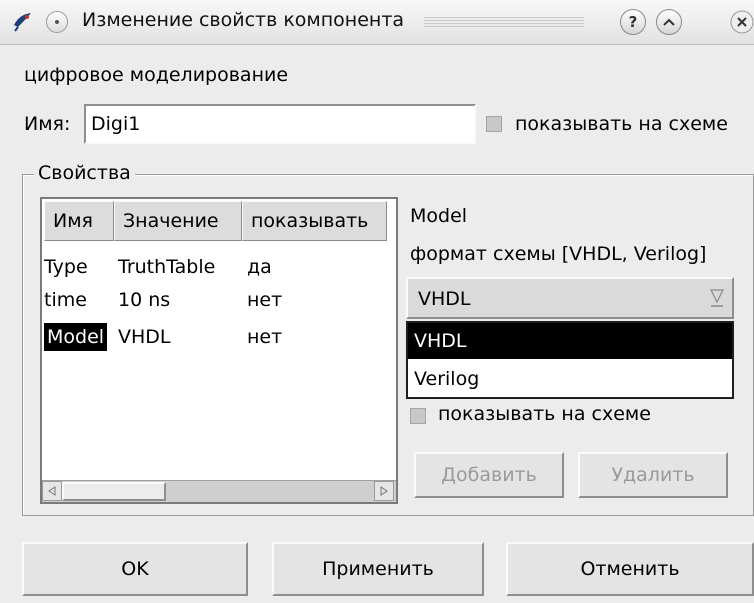  What do you see at coordinates (570, 298) in the screenshot?
I see `value-select: VHDL` at bounding box center [570, 298].